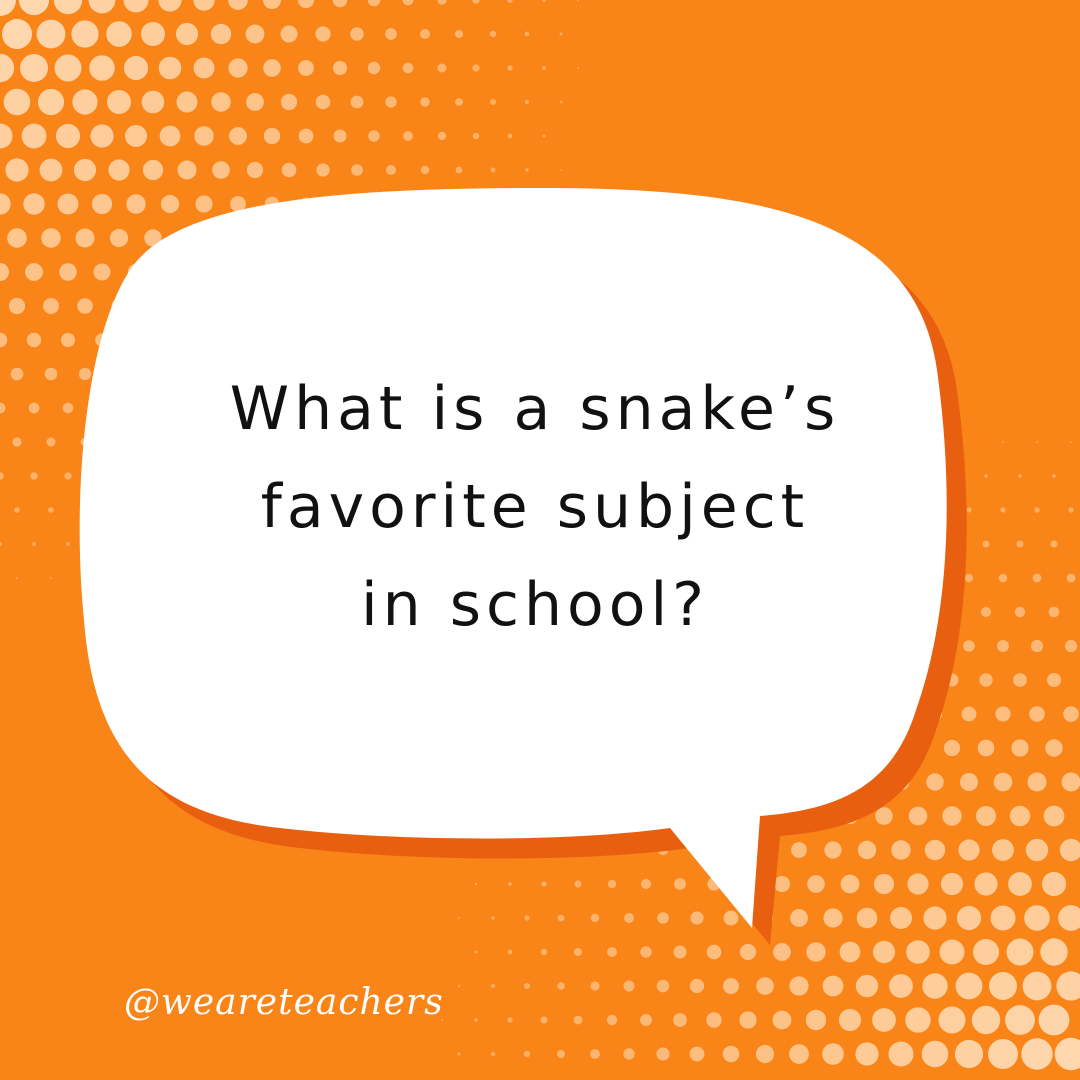 Image resolution: width=1080 pixels, height=1080 pixels. What do you see at coordinates (535, 605) in the screenshot?
I see `question-line-3: in school?` at bounding box center [535, 605].